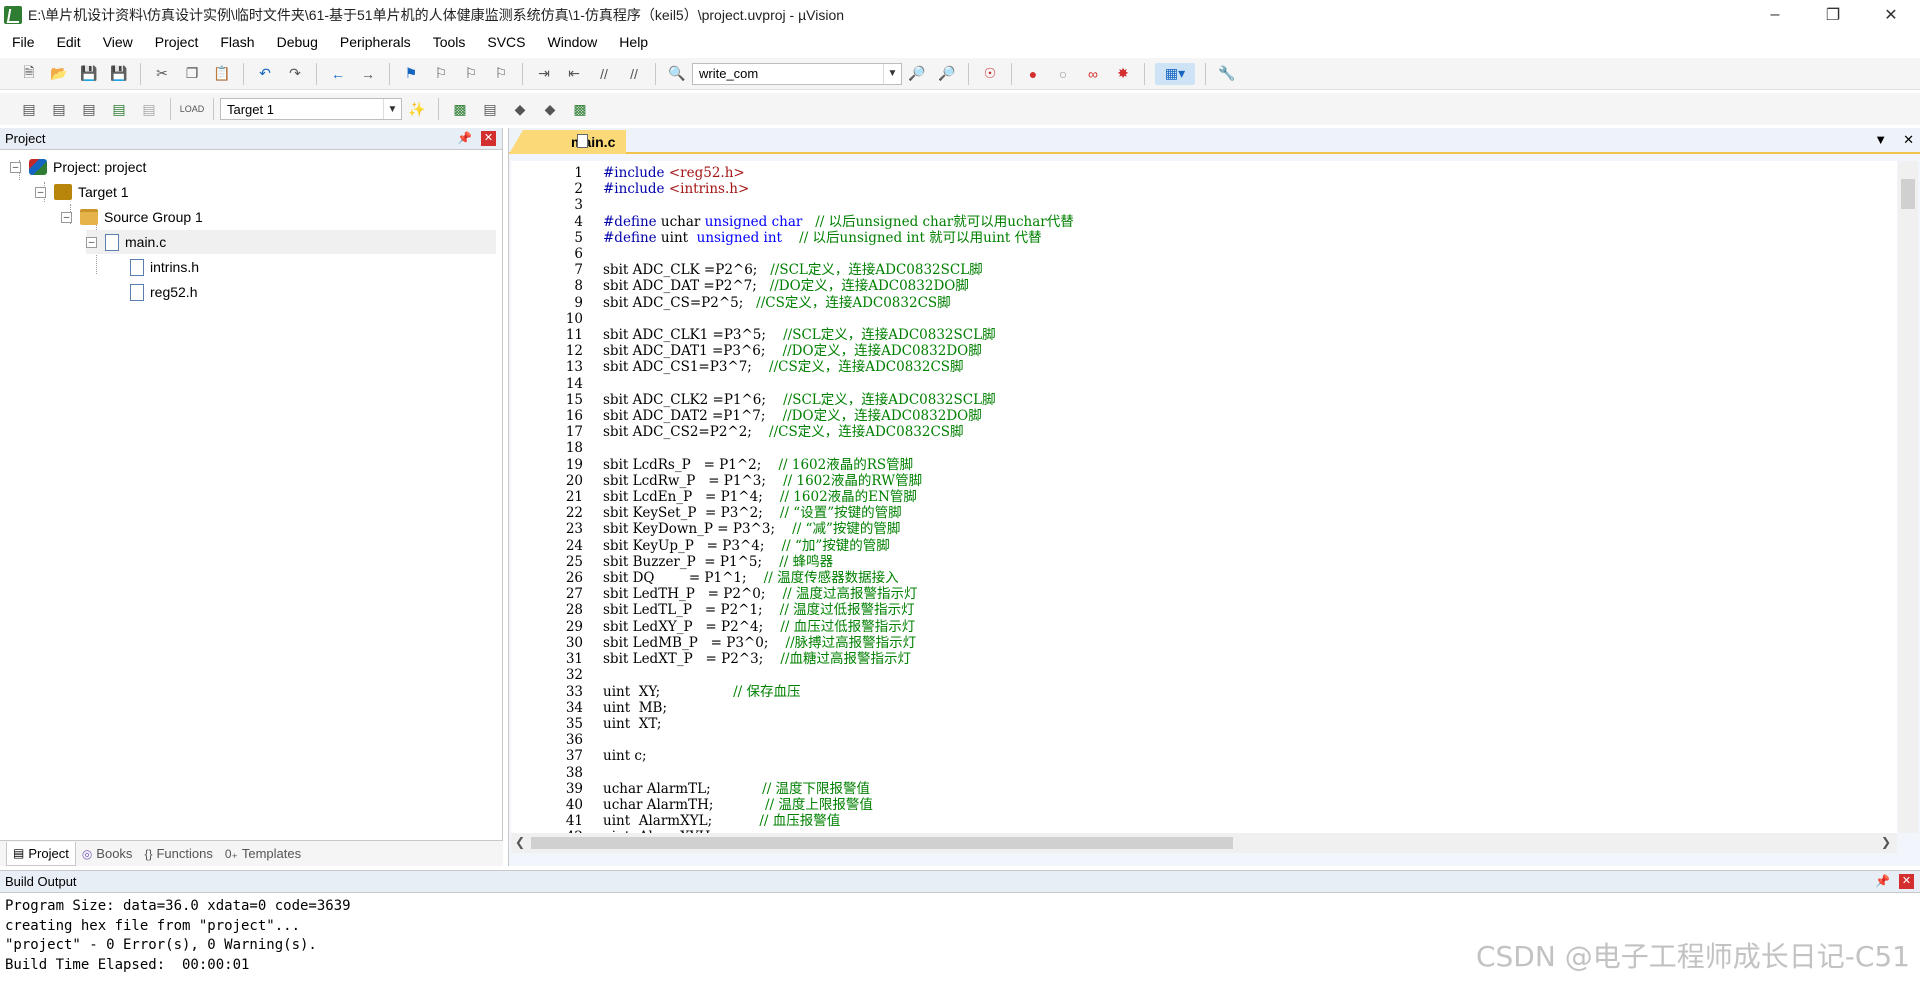  Describe the element at coordinates (368, 74) in the screenshot. I see `navigate-forward-icon: →` at that location.